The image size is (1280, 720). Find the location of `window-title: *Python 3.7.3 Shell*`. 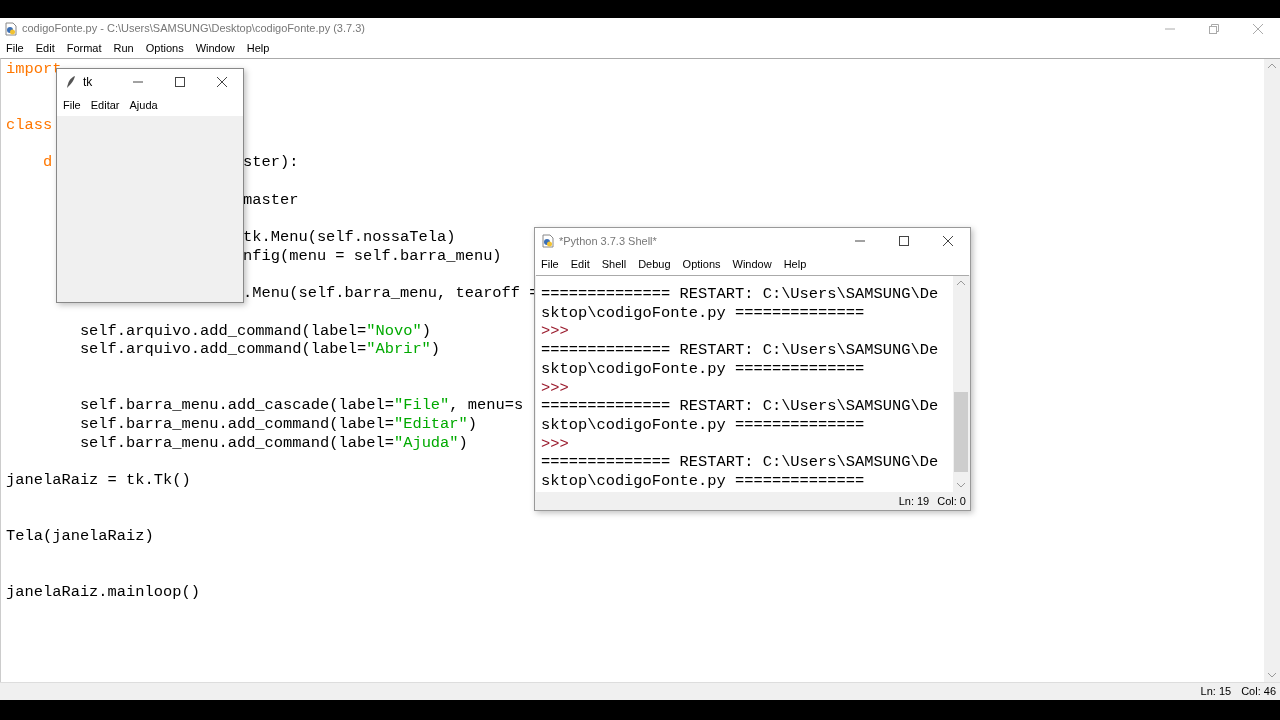

window-title: *Python 3.7.3 Shell* is located at coordinates (608, 241).